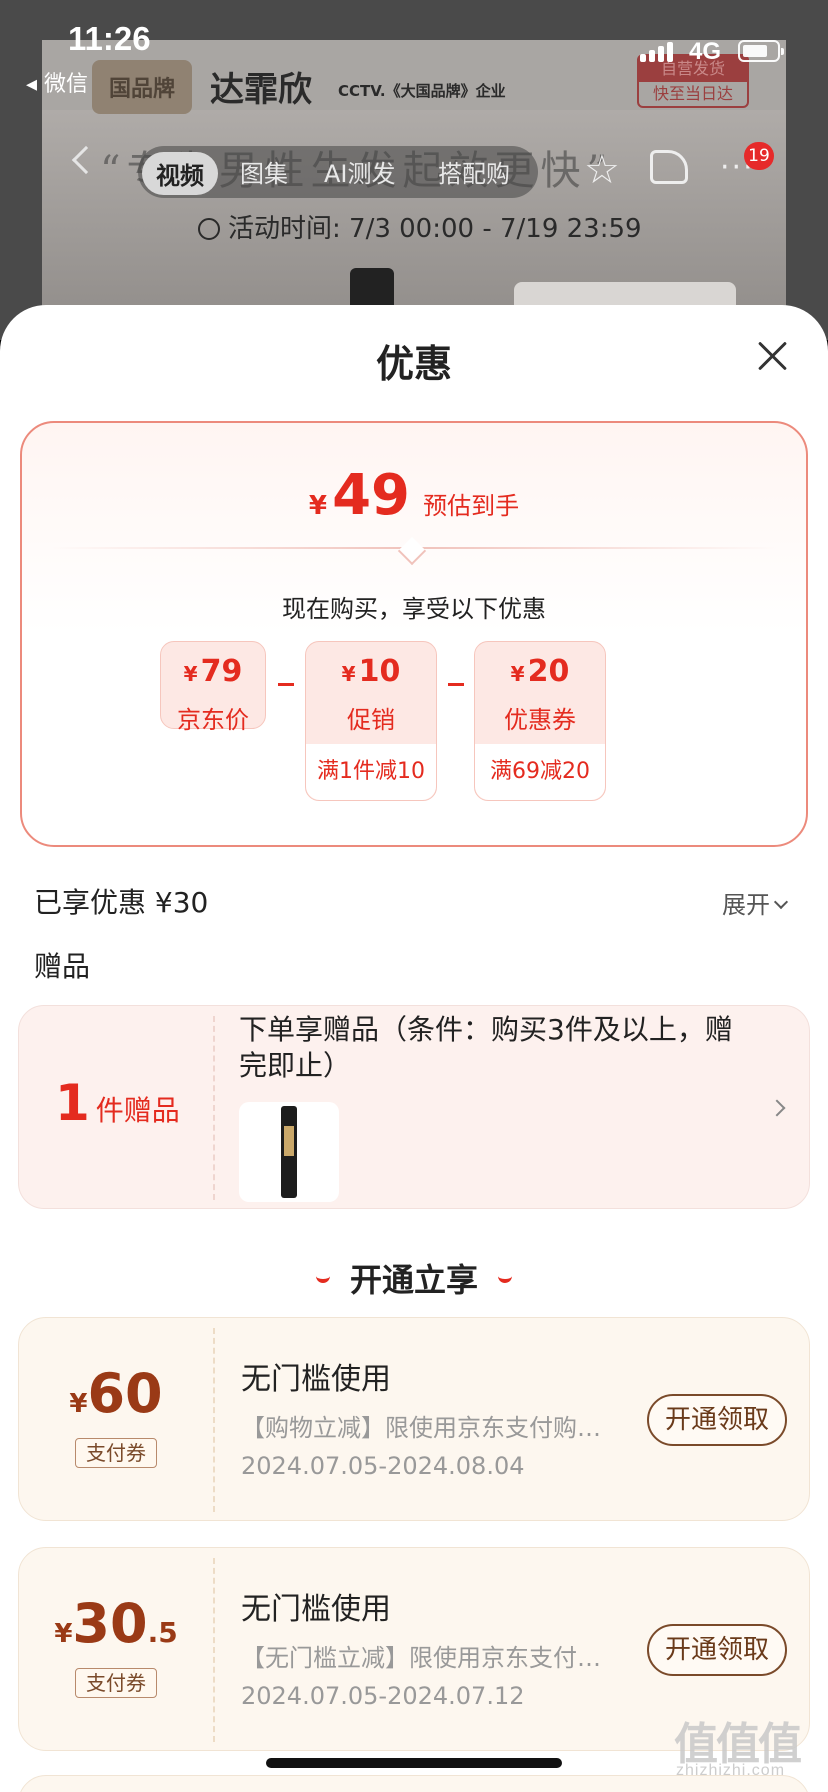  I want to click on home-indicator, so click(414, 1763).